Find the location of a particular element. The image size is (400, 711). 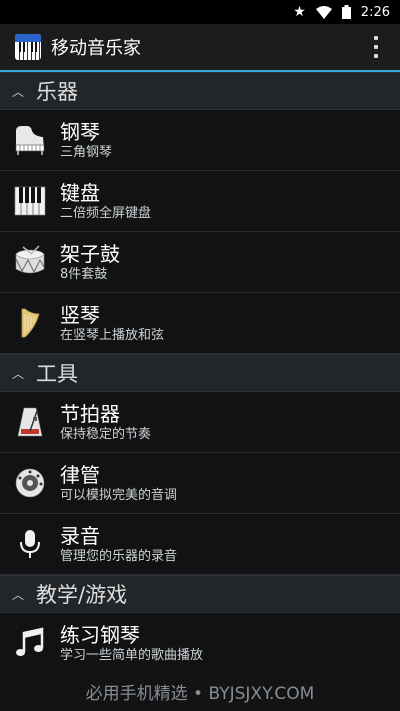

music-note-icon is located at coordinates (30, 643).